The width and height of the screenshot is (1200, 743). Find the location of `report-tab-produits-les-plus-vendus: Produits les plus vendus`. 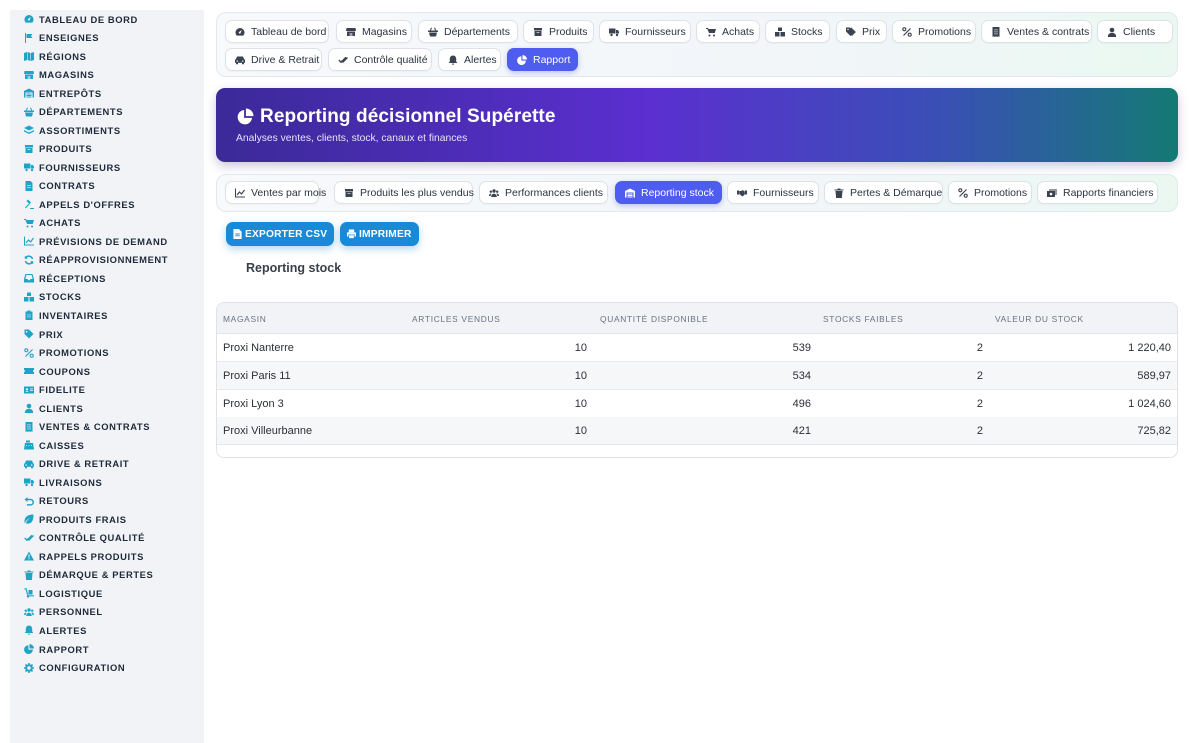

report-tab-produits-les-plus-vendus: Produits les plus vendus is located at coordinates (404, 192).